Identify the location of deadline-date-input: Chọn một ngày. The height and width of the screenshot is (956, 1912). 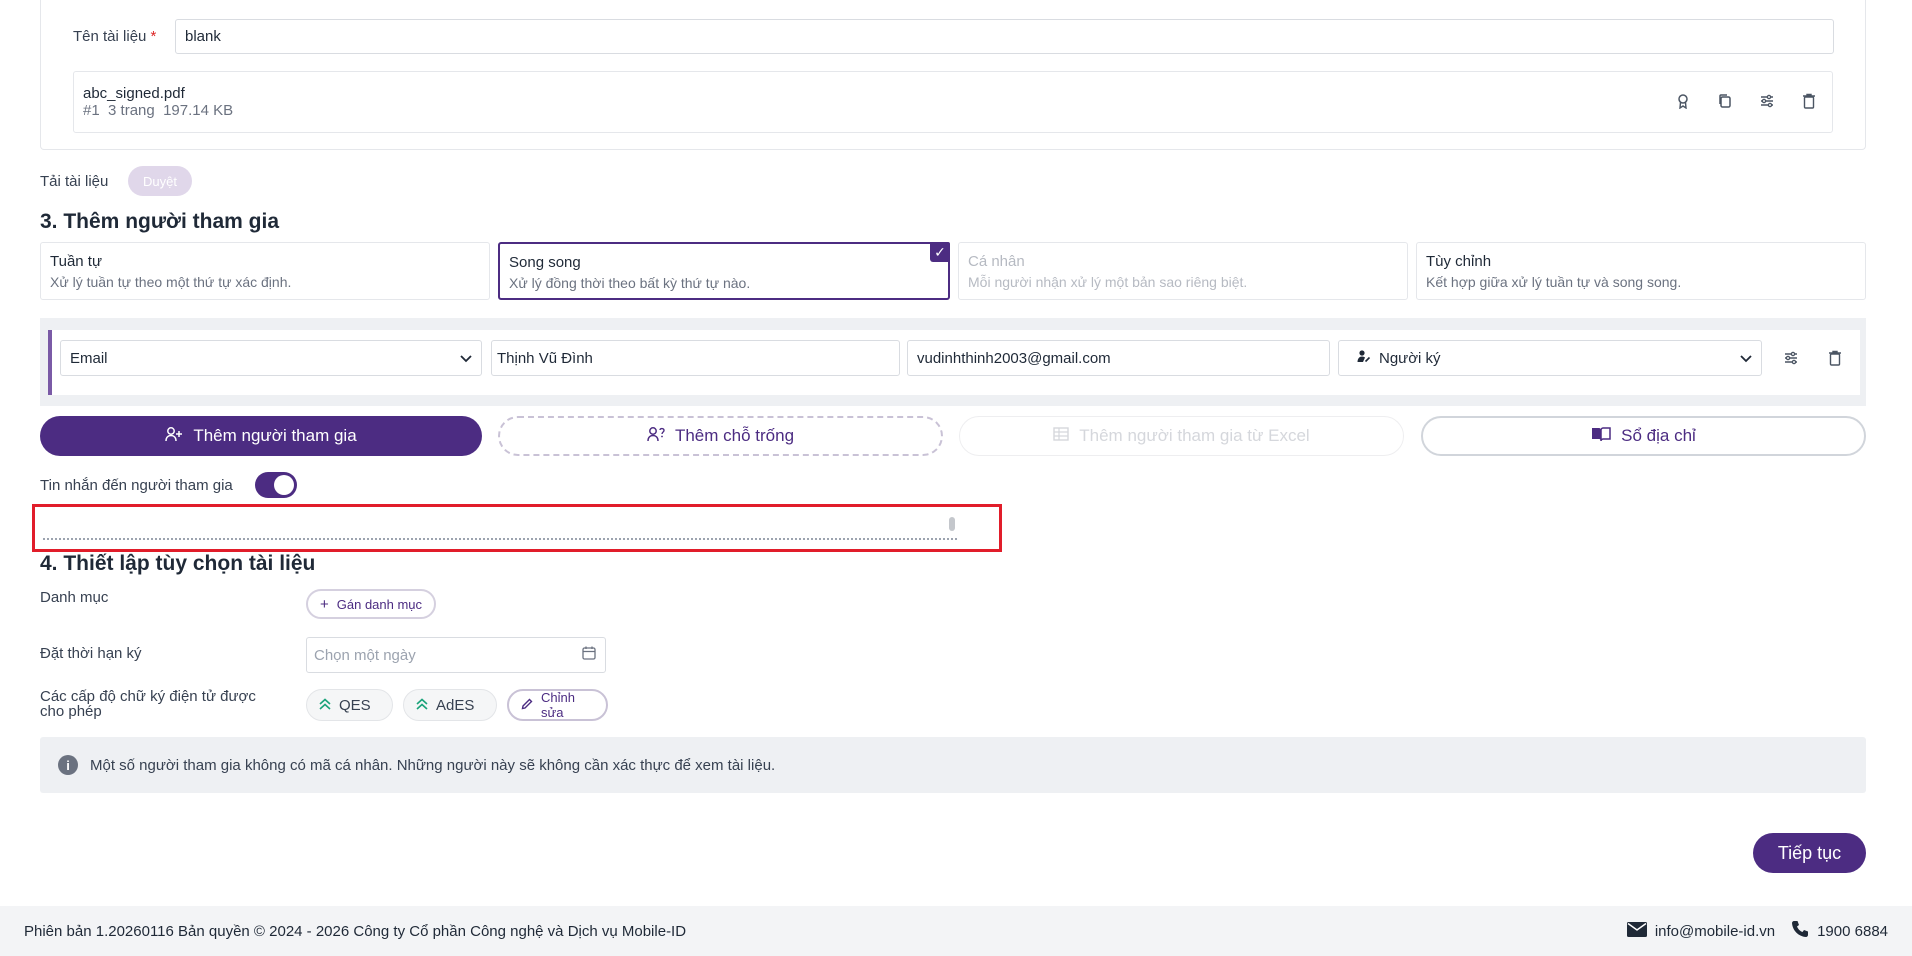
(456, 655).